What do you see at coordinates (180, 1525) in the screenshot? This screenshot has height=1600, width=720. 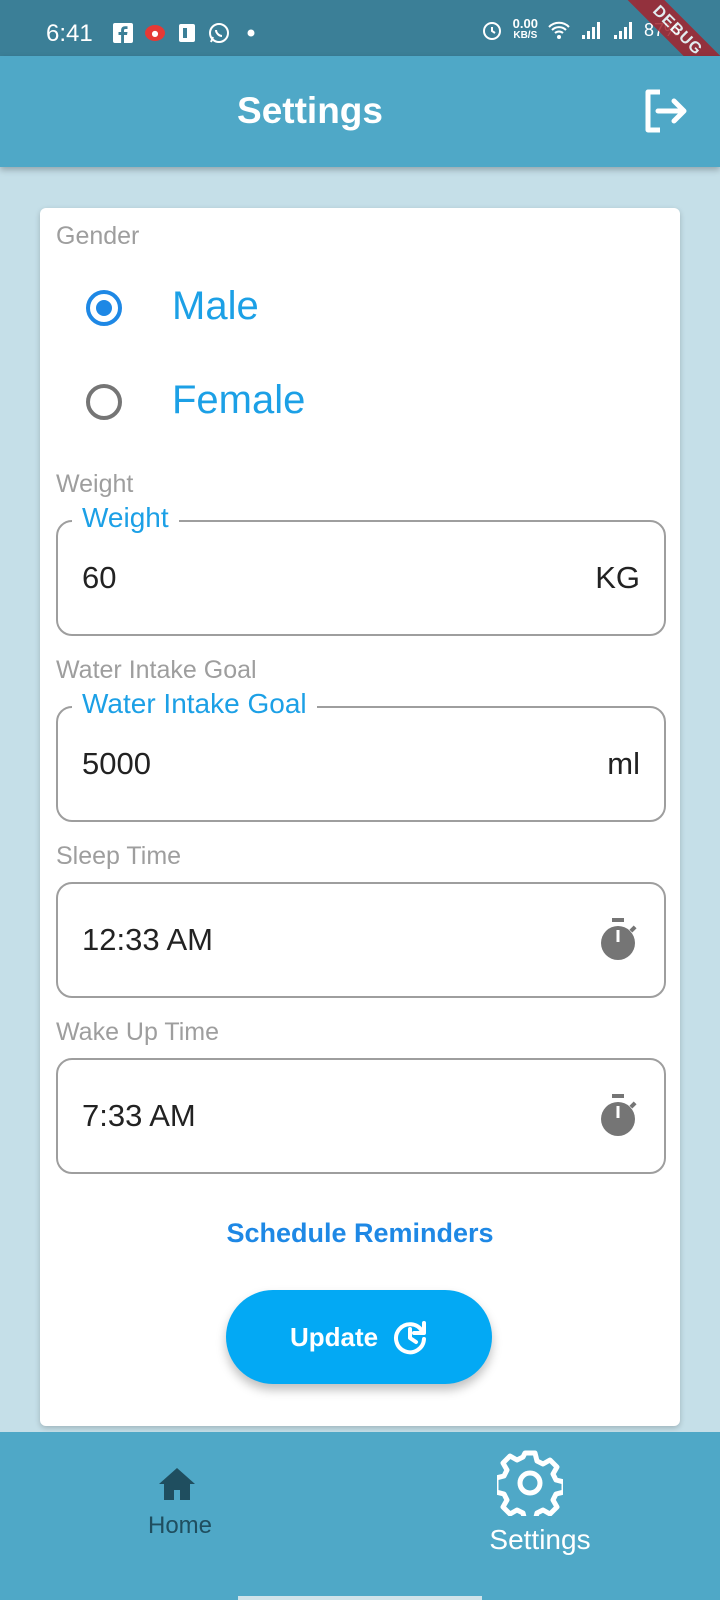 I see `nav-label-home: Home` at bounding box center [180, 1525].